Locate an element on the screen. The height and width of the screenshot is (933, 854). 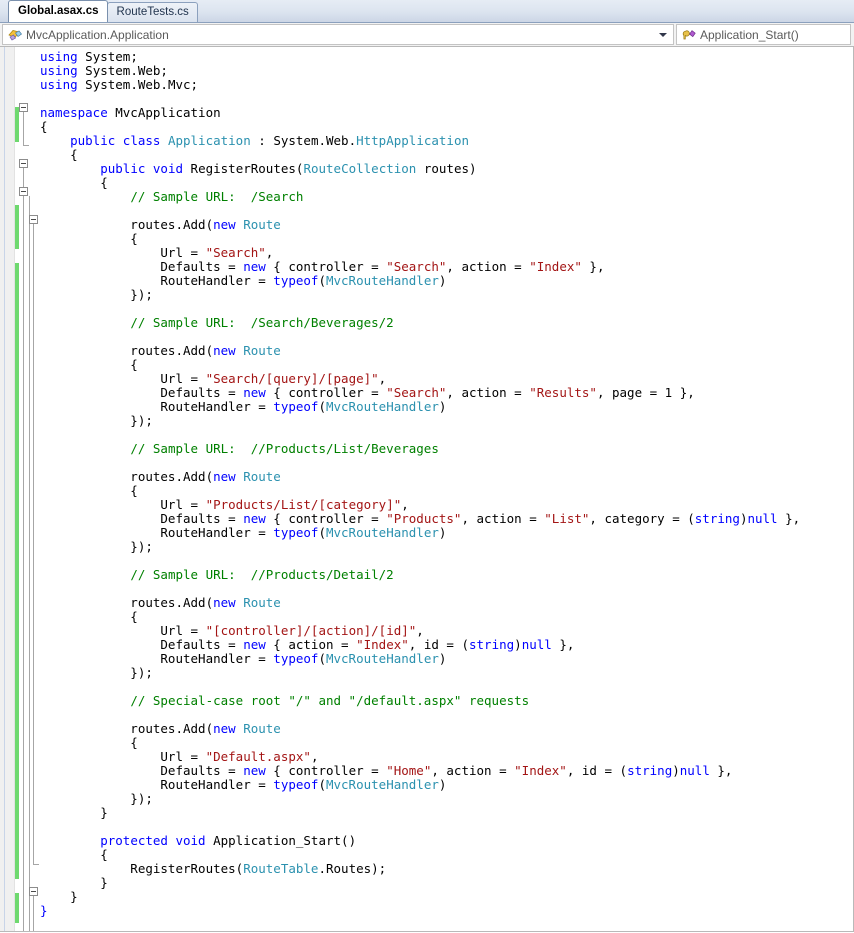
code-token-kw: protected void is located at coordinates (153, 840).